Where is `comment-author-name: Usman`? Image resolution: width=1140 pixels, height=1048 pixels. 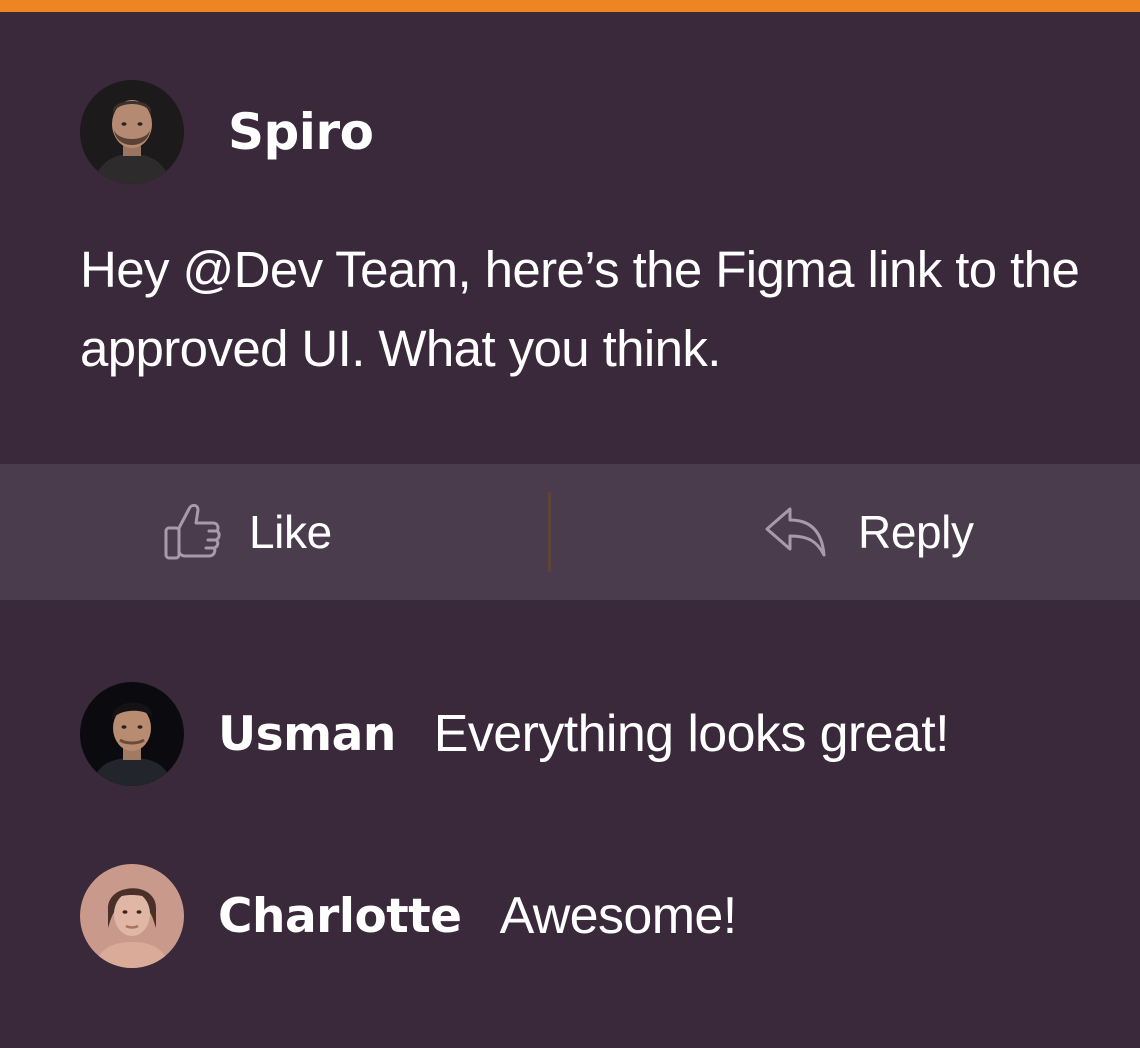
comment-author-name: Usman is located at coordinates (307, 734).